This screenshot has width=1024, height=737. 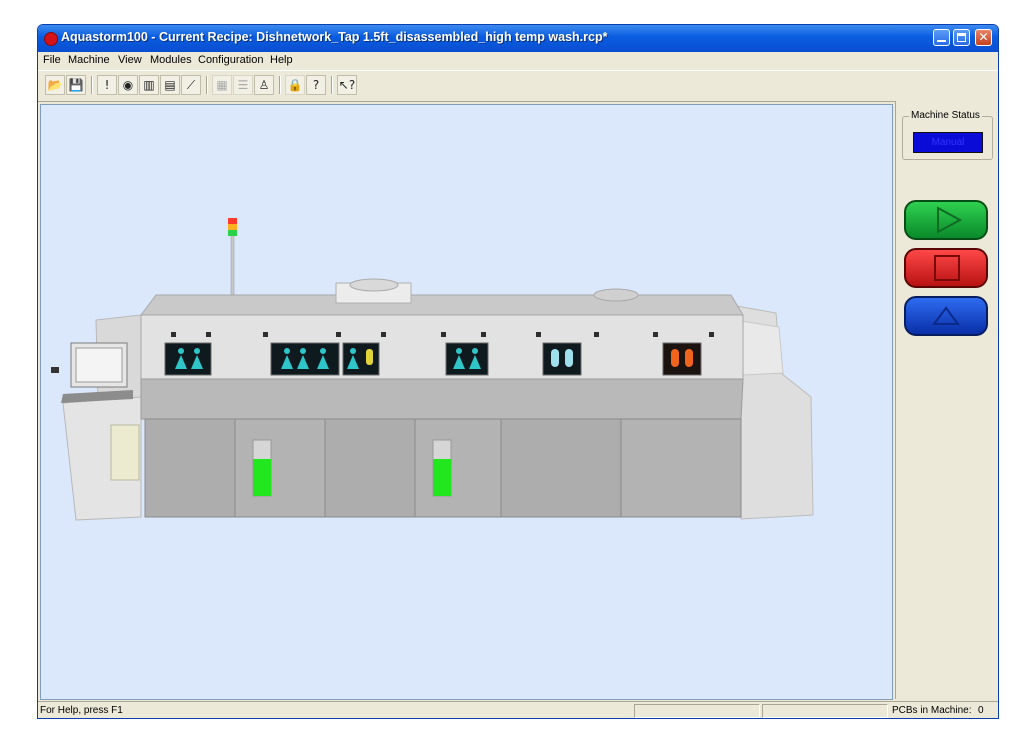 What do you see at coordinates (170, 85) in the screenshot?
I see `calculator-icon: ▤` at bounding box center [170, 85].